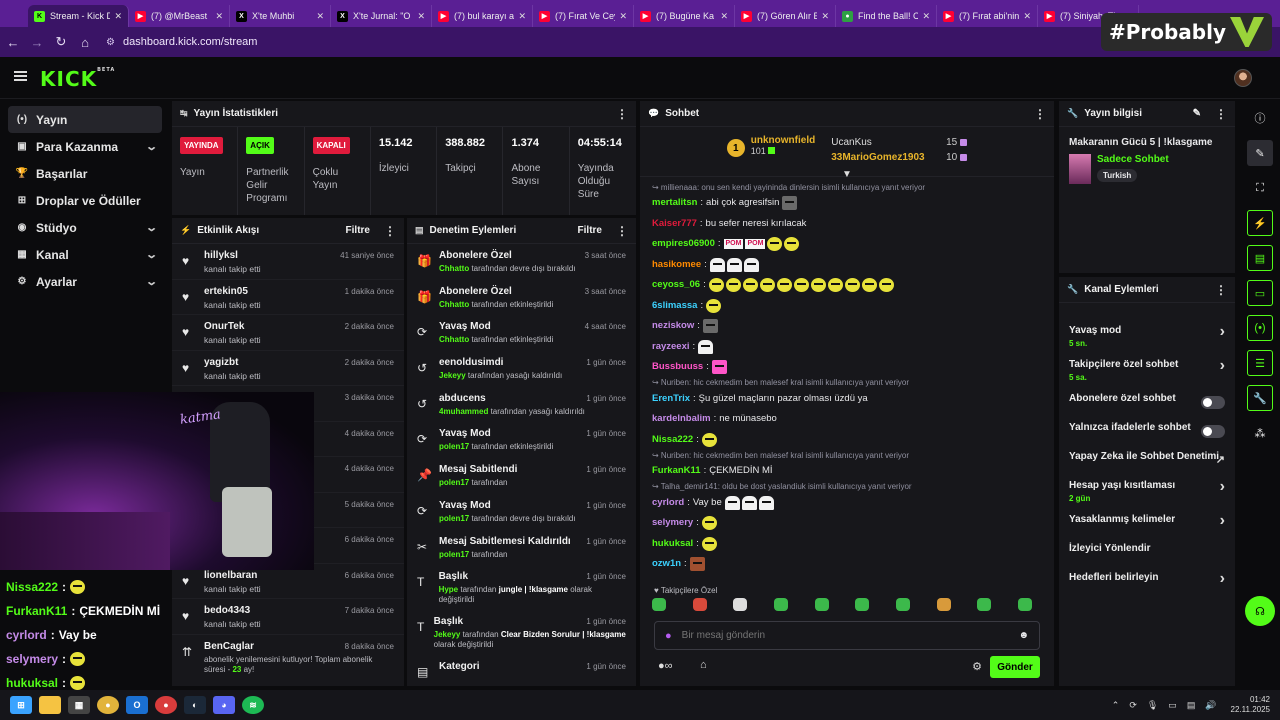 The width and height of the screenshot is (1280, 720). I want to click on edit-pencil-icon: ✎, so click(1260, 153).